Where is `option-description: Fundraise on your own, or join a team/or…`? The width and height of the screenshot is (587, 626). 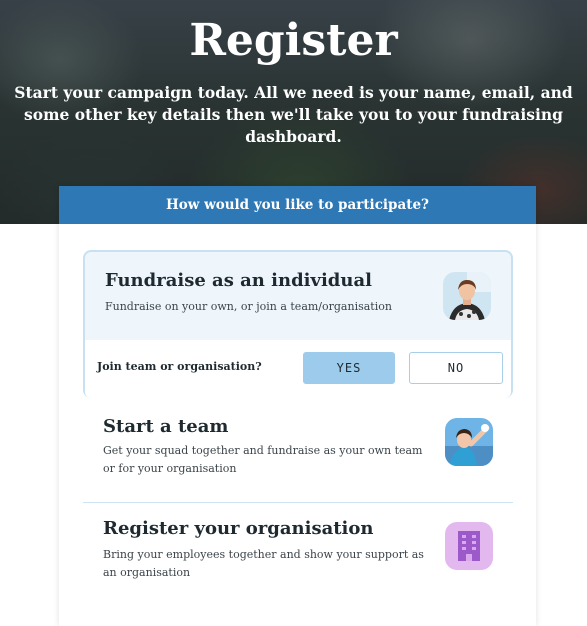 option-description: Fundraise on your own, or join a team/or… is located at coordinates (248, 306).